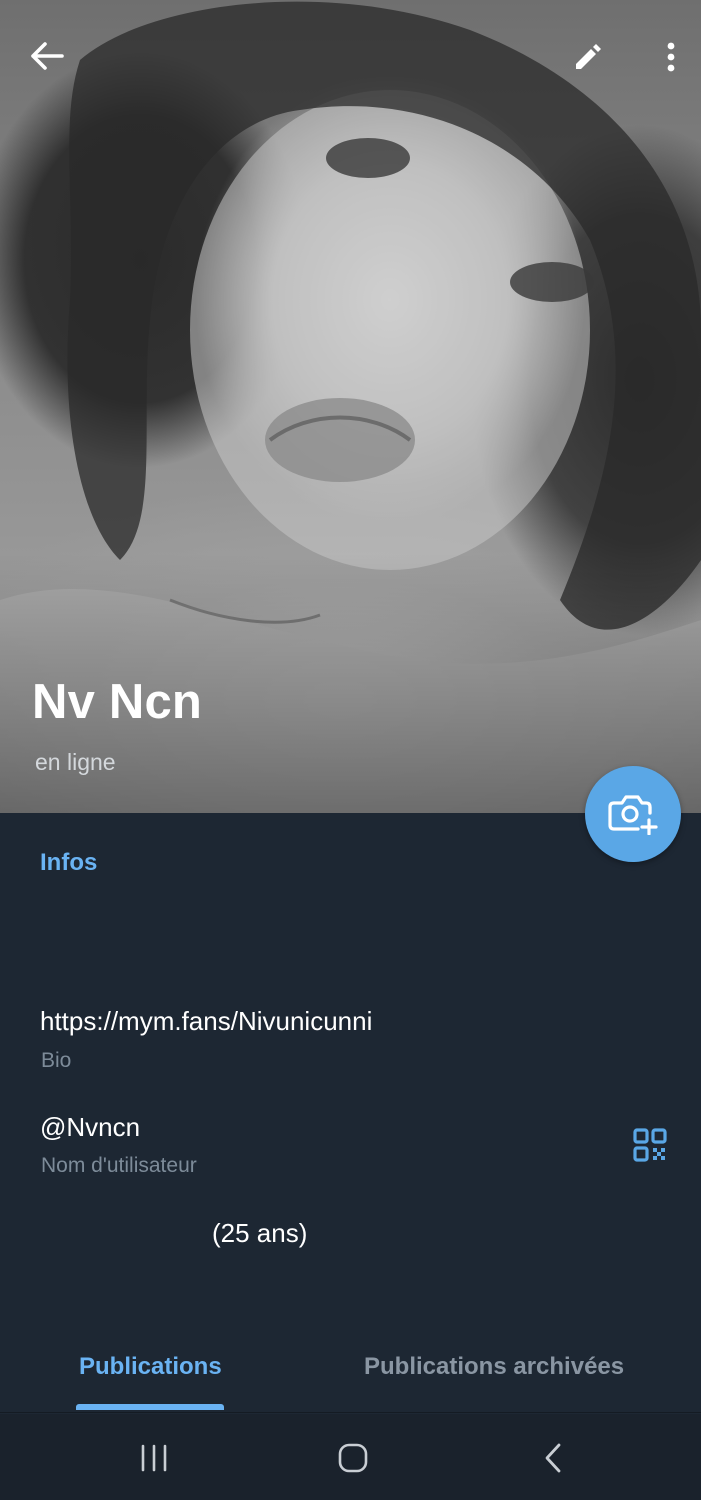 The image size is (701, 1500). I want to click on arrow-left-icon, so click(47, 56).